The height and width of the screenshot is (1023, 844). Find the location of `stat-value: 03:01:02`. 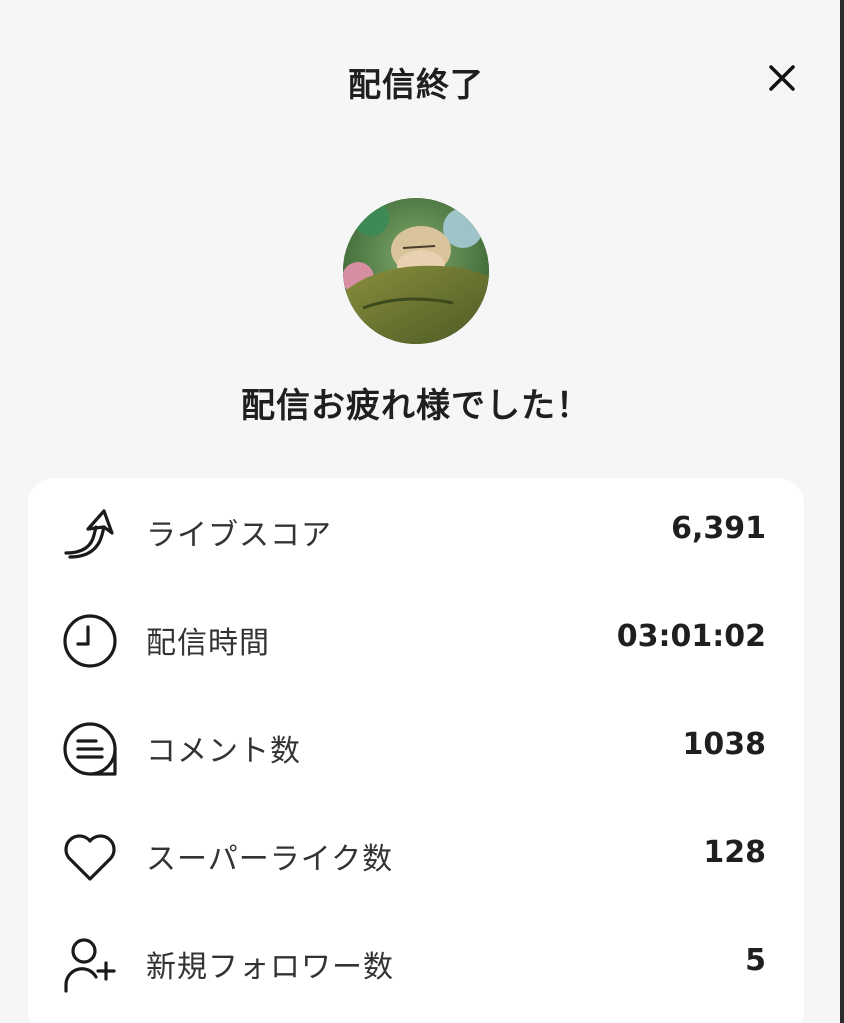

stat-value: 03:01:02 is located at coordinates (691, 636).